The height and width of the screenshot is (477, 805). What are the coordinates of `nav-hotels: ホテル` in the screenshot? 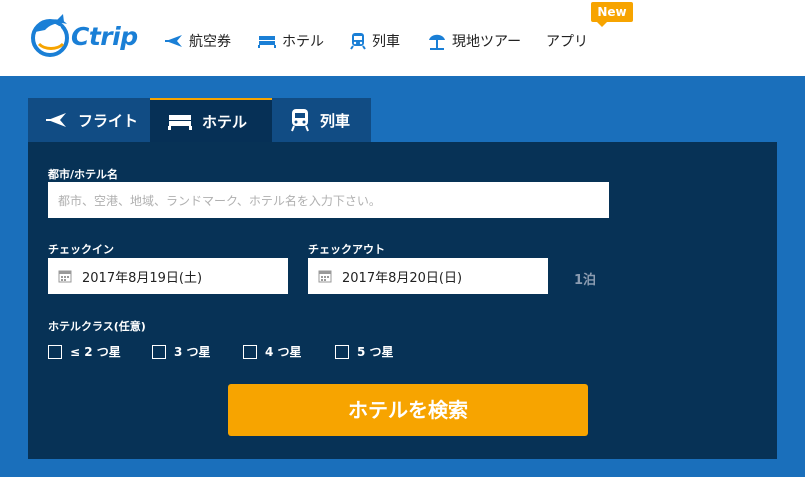 It's located at (291, 41).